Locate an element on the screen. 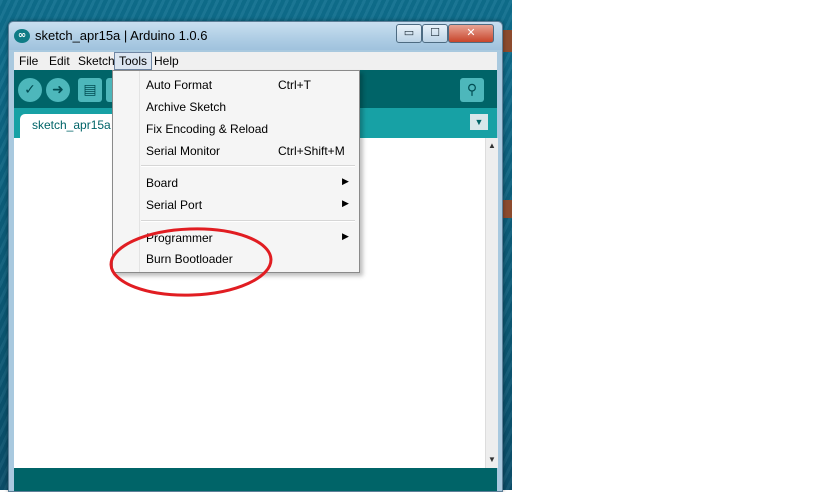 This screenshot has height=492, width=819. scroll-down-icon: ▼ is located at coordinates (492, 460).